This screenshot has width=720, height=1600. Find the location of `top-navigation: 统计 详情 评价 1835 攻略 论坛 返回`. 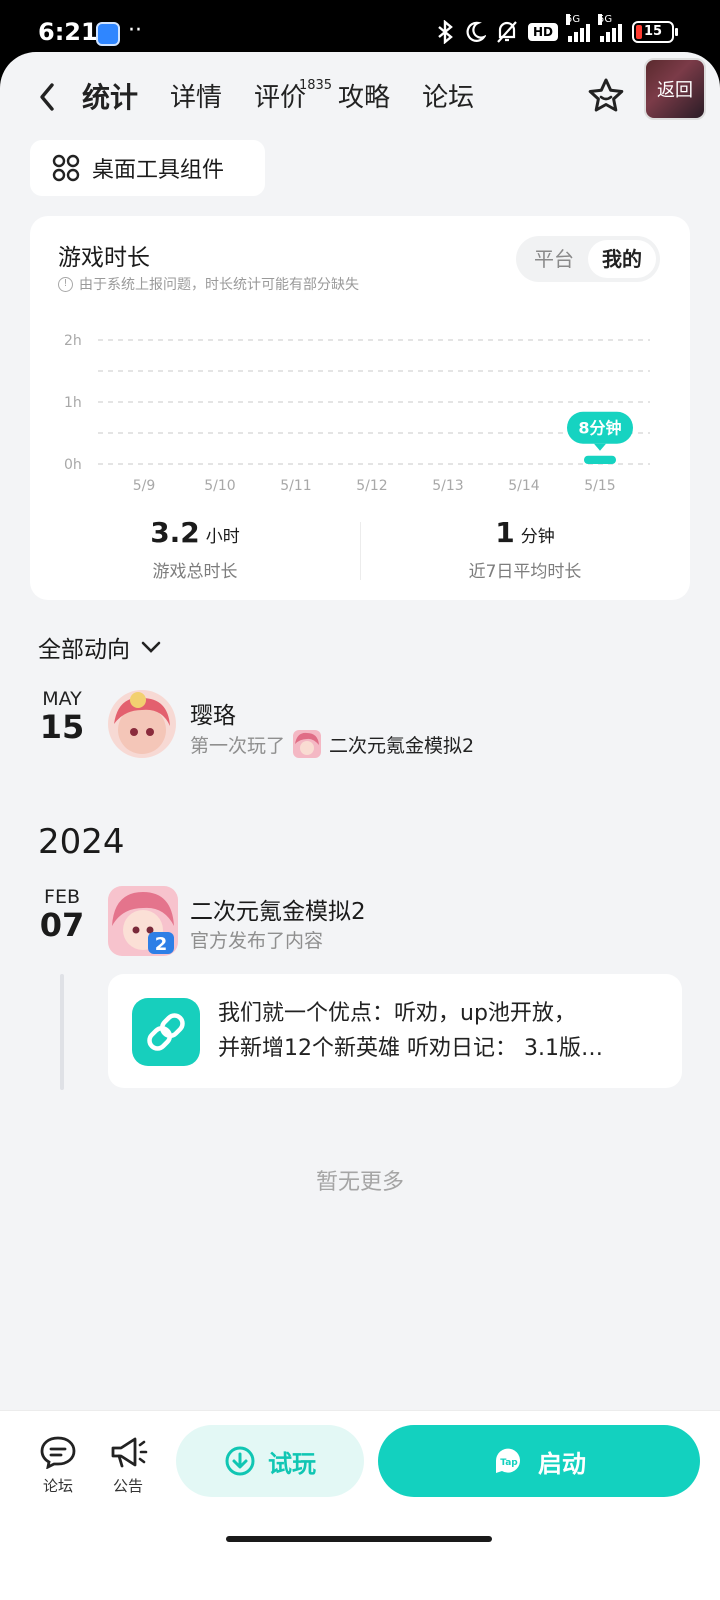

top-navigation: 统计 详情 评价 1835 攻略 论坛 返回 is located at coordinates (360, 98).